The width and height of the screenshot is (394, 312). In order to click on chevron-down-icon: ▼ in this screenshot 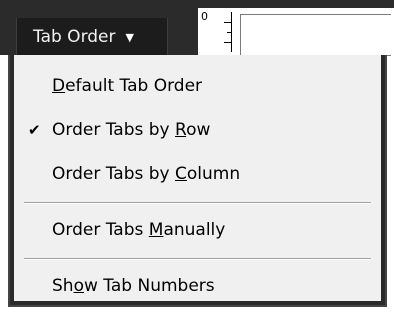, I will do `click(129, 37)`.